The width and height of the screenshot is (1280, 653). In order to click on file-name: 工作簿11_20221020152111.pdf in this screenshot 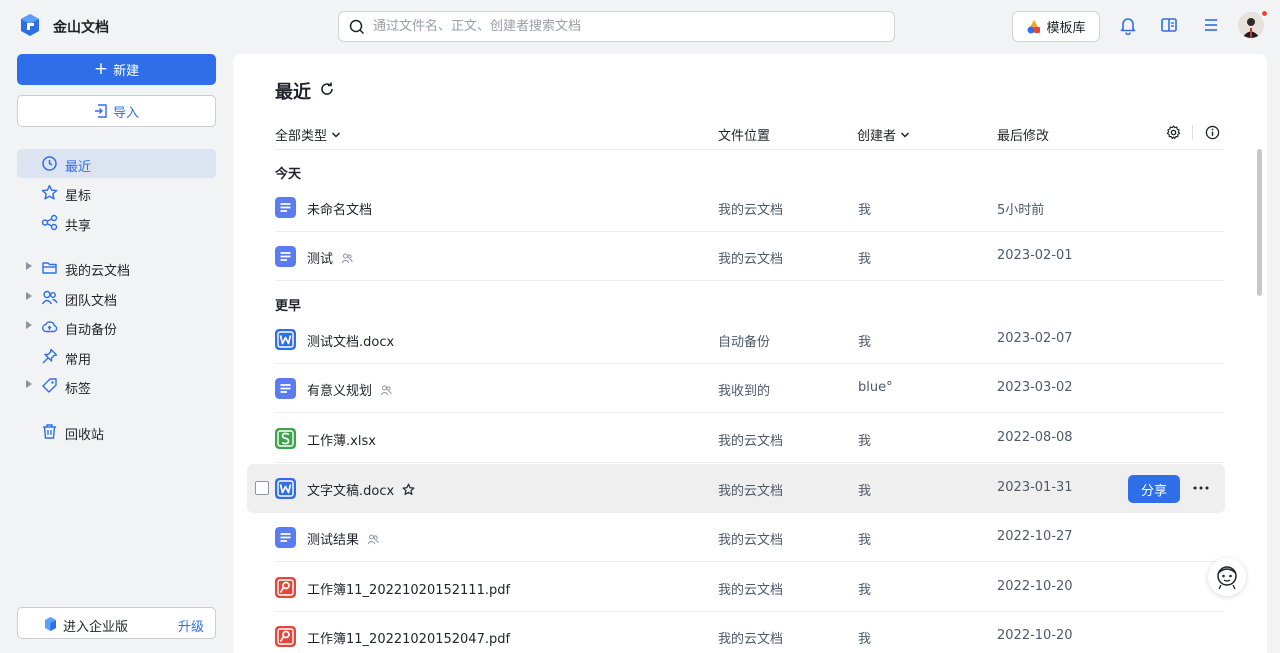, I will do `click(408, 588)`.